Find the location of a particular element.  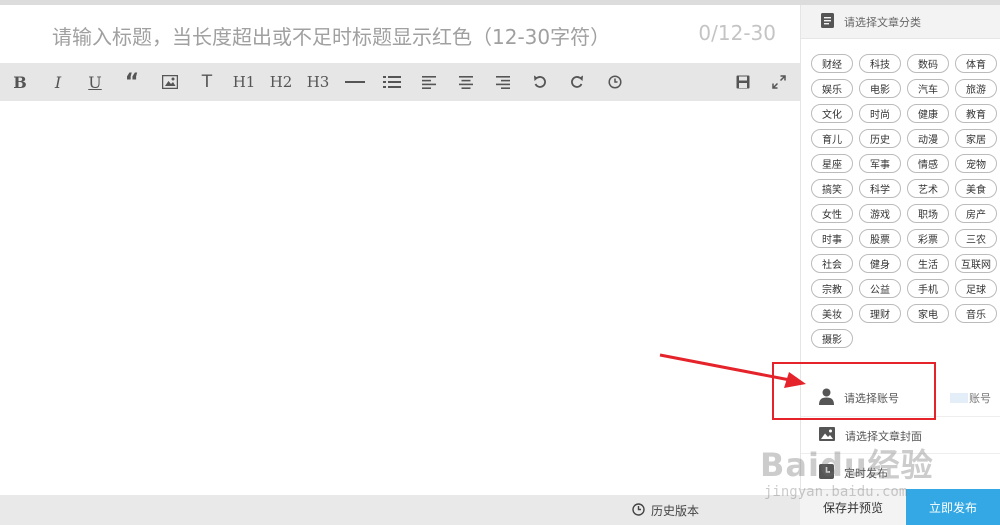

category-tag: 足球 is located at coordinates (976, 288).